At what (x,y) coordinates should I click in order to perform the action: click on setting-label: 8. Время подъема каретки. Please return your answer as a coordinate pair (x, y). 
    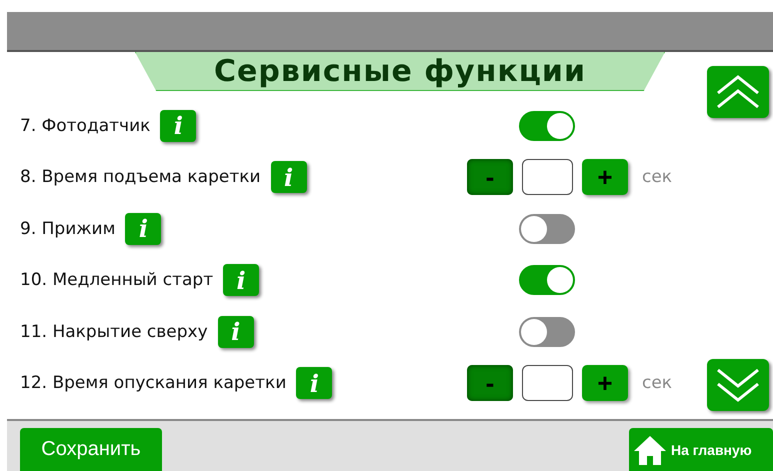
    Looking at the image, I should click on (140, 177).